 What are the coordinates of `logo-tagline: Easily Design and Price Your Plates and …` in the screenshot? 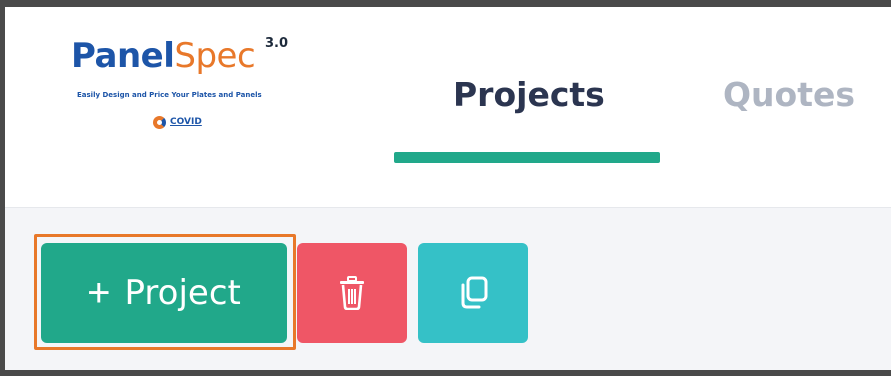 It's located at (169, 95).